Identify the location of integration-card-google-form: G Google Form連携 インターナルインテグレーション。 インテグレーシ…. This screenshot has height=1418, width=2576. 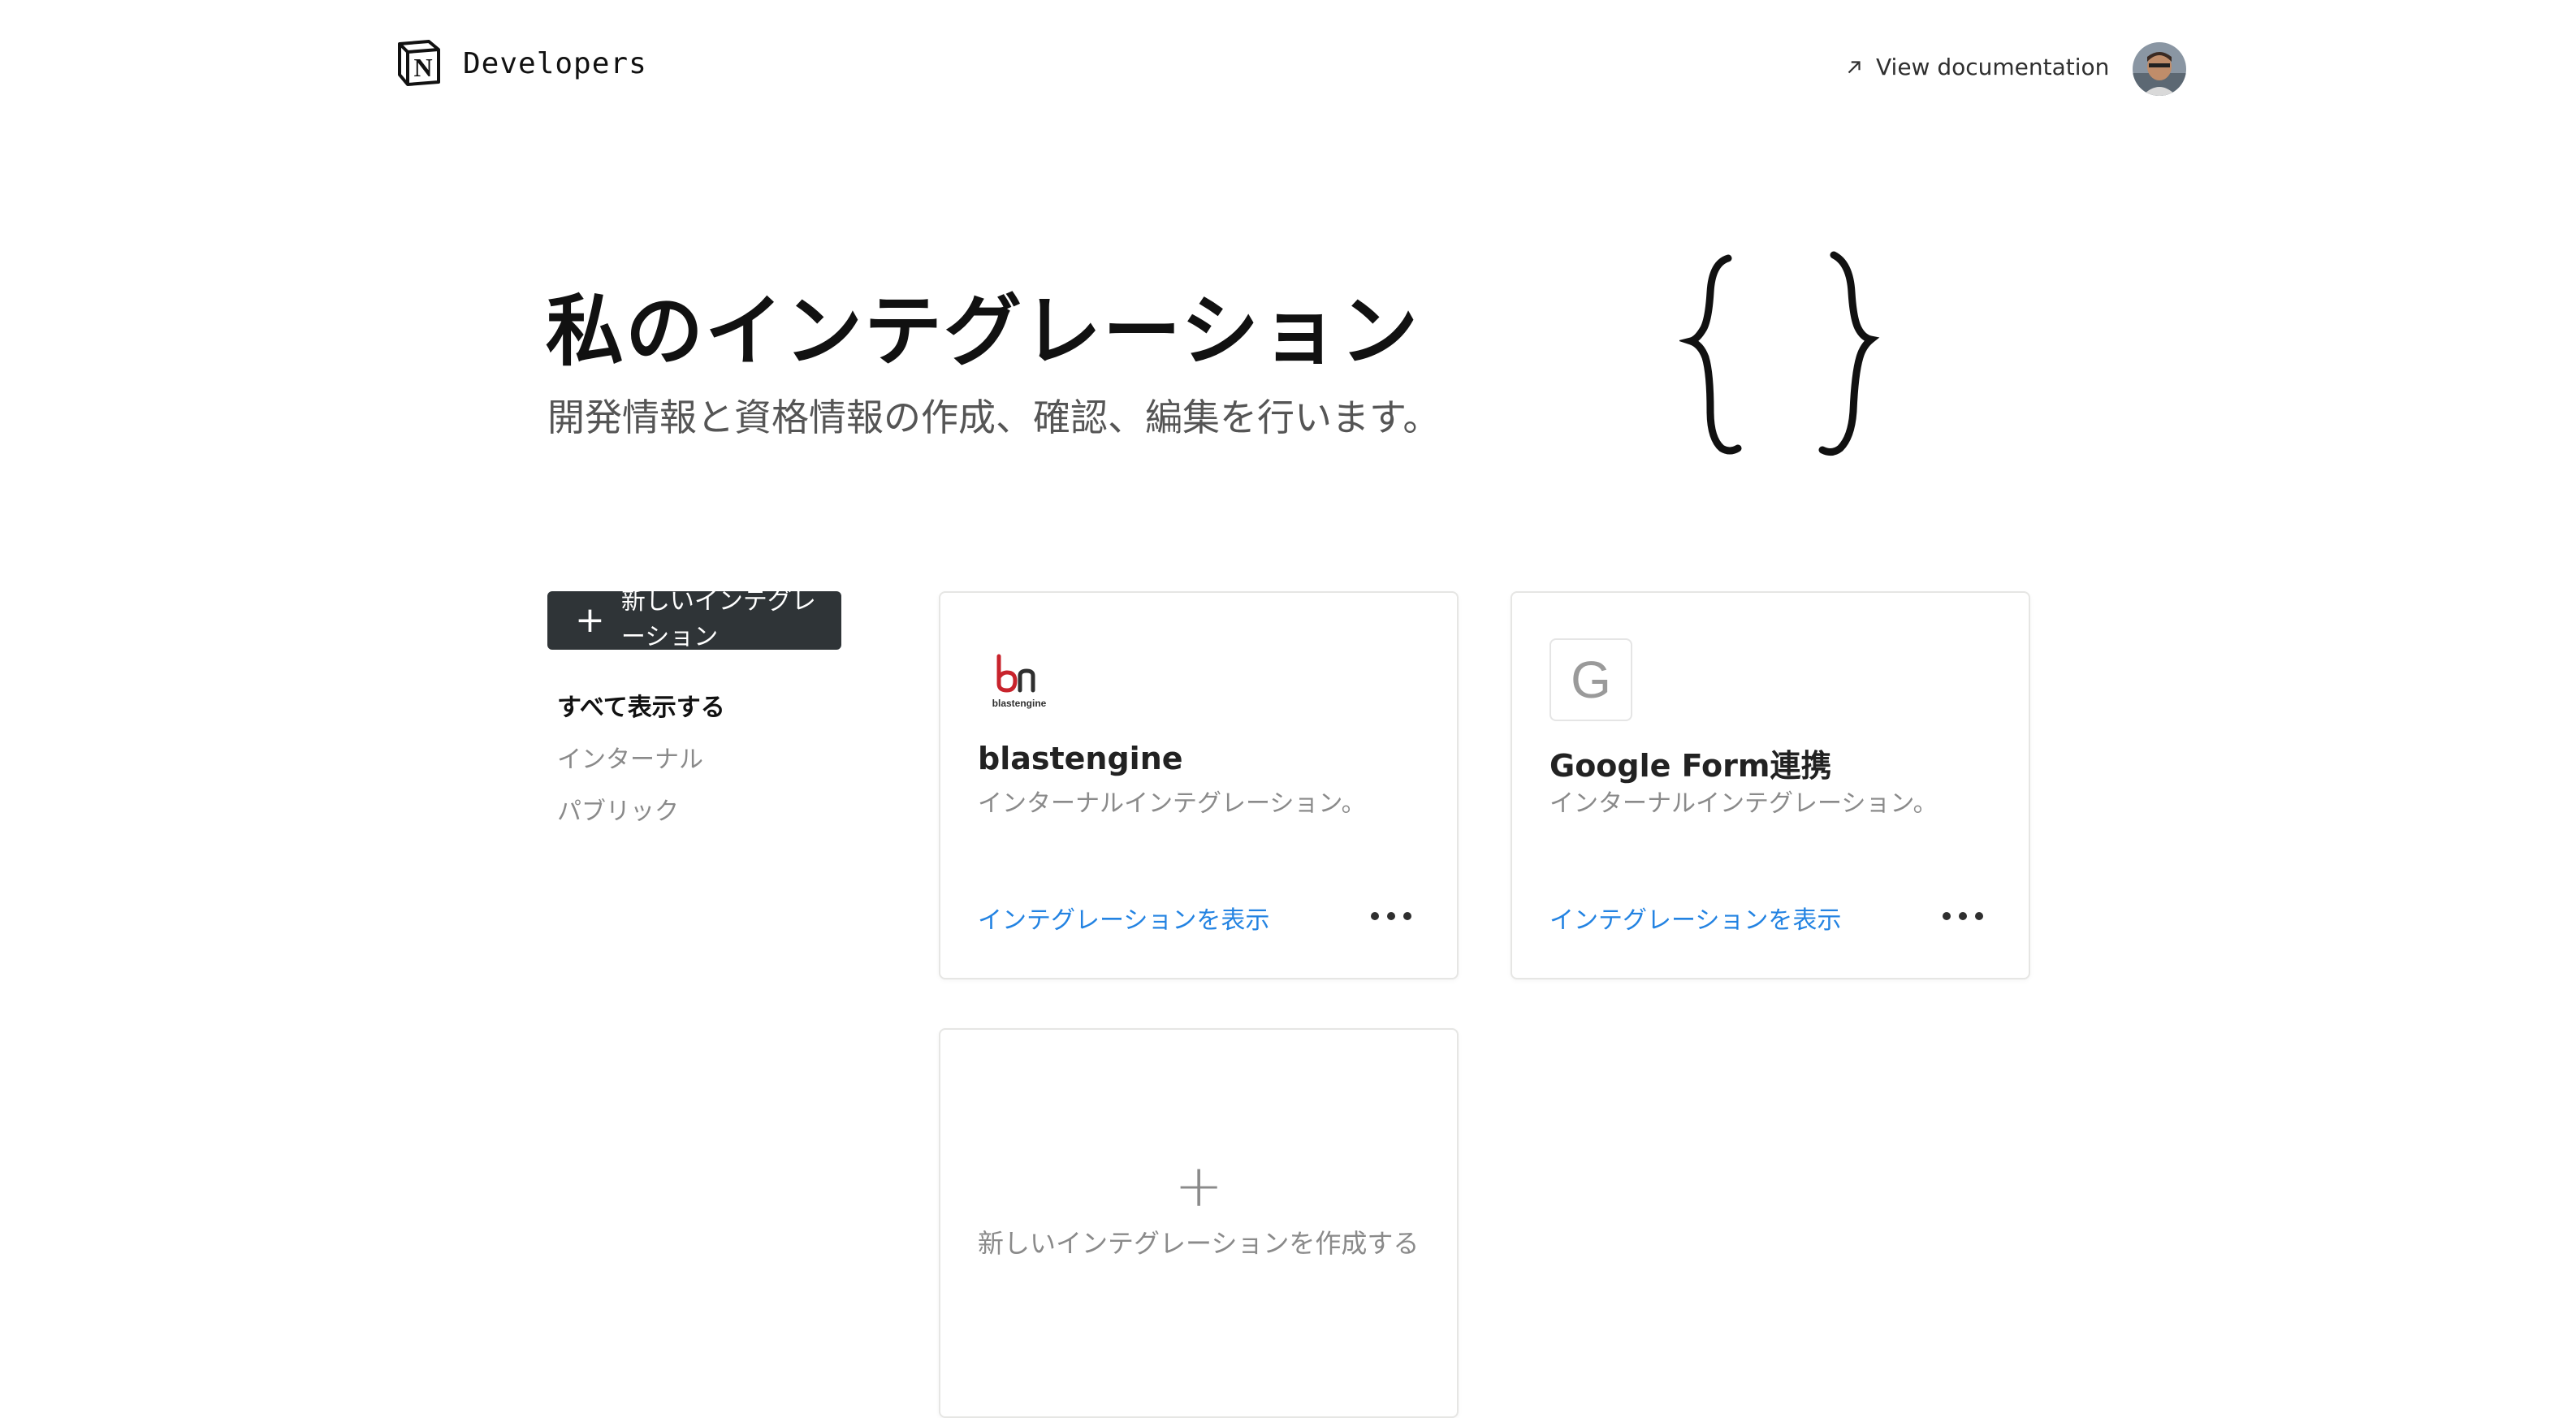
(1771, 785).